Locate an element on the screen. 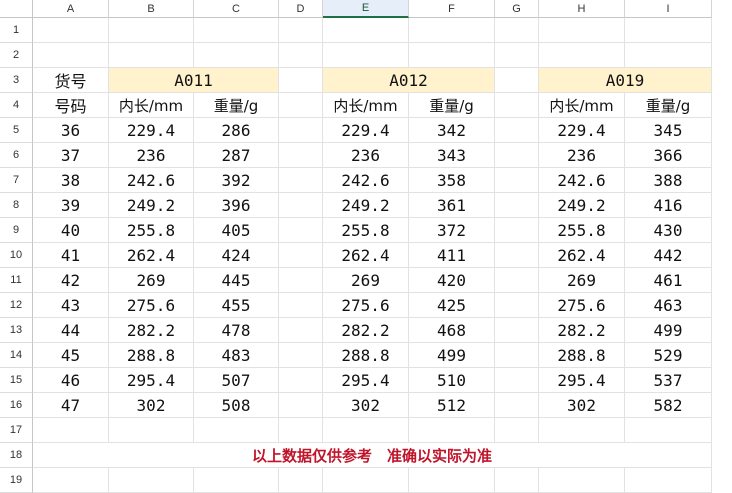 Image resolution: width=732 pixels, height=493 pixels. weight-cell: 361 is located at coordinates (452, 205).